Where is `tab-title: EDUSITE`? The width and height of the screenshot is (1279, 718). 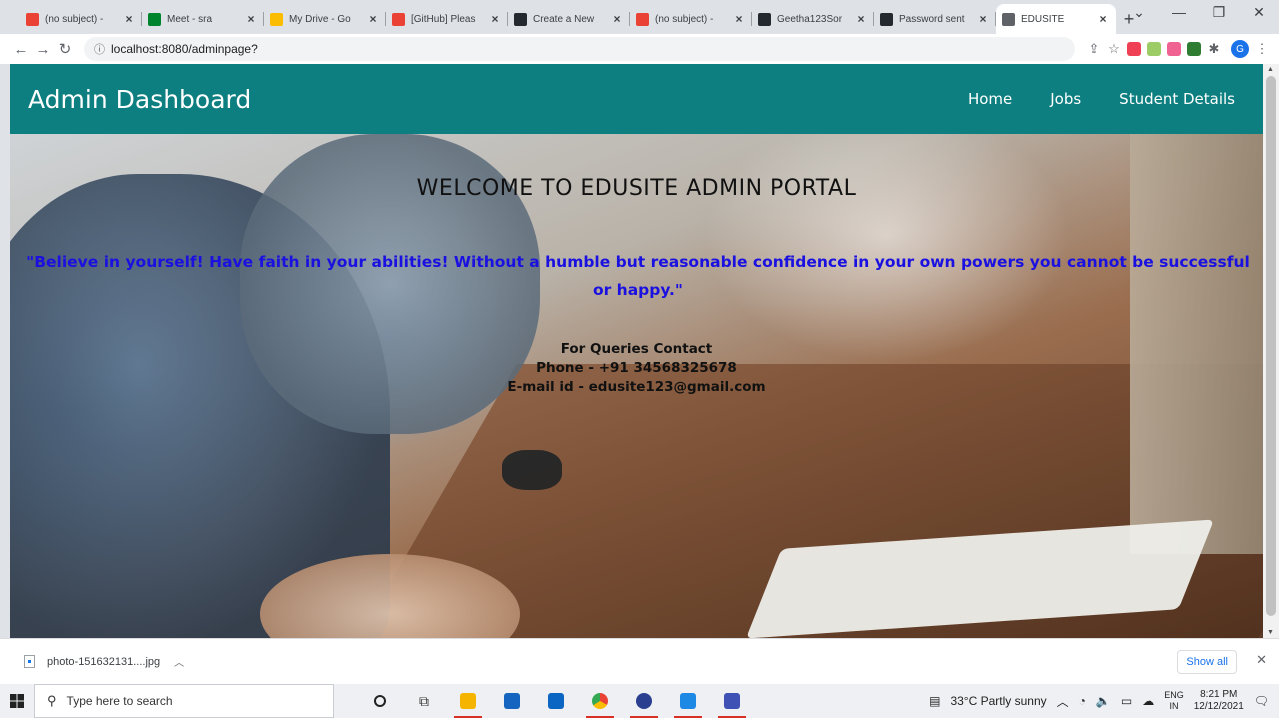
tab-title: EDUSITE is located at coordinates (1043, 19).